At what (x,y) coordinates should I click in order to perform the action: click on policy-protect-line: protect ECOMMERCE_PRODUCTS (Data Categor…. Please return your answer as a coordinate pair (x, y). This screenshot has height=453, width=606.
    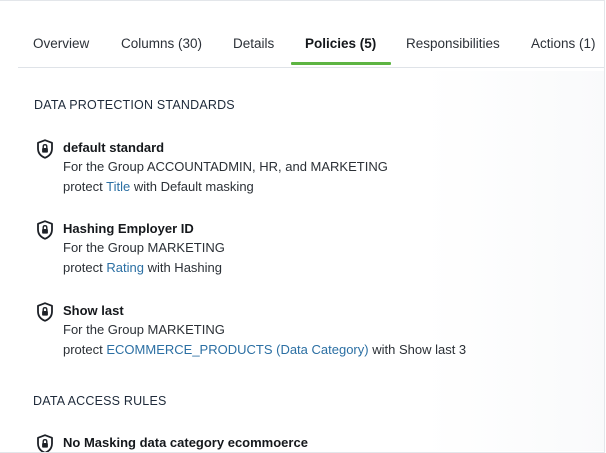
    Looking at the image, I should click on (264, 350).